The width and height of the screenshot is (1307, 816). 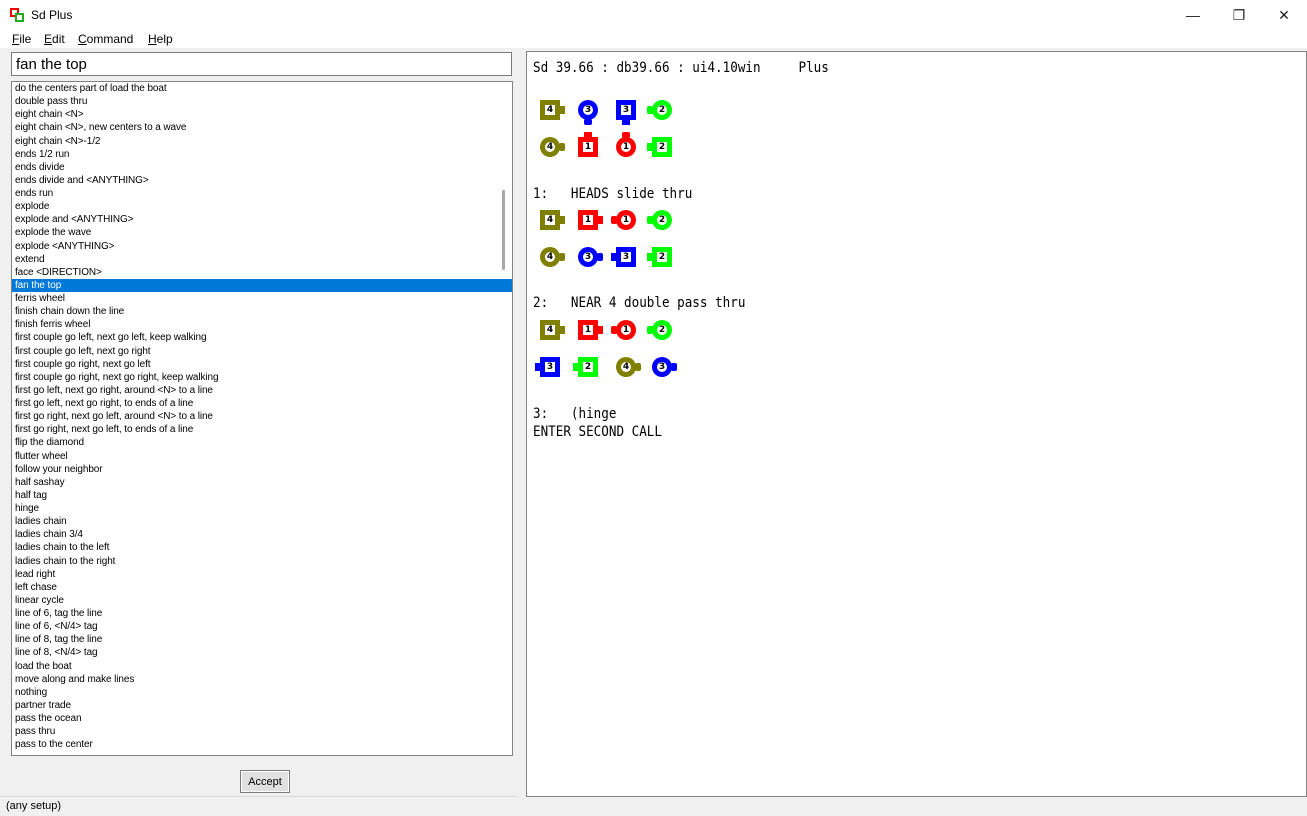 I want to click on list-item: line of 8, <N/4> tag, so click(x=262, y=652).